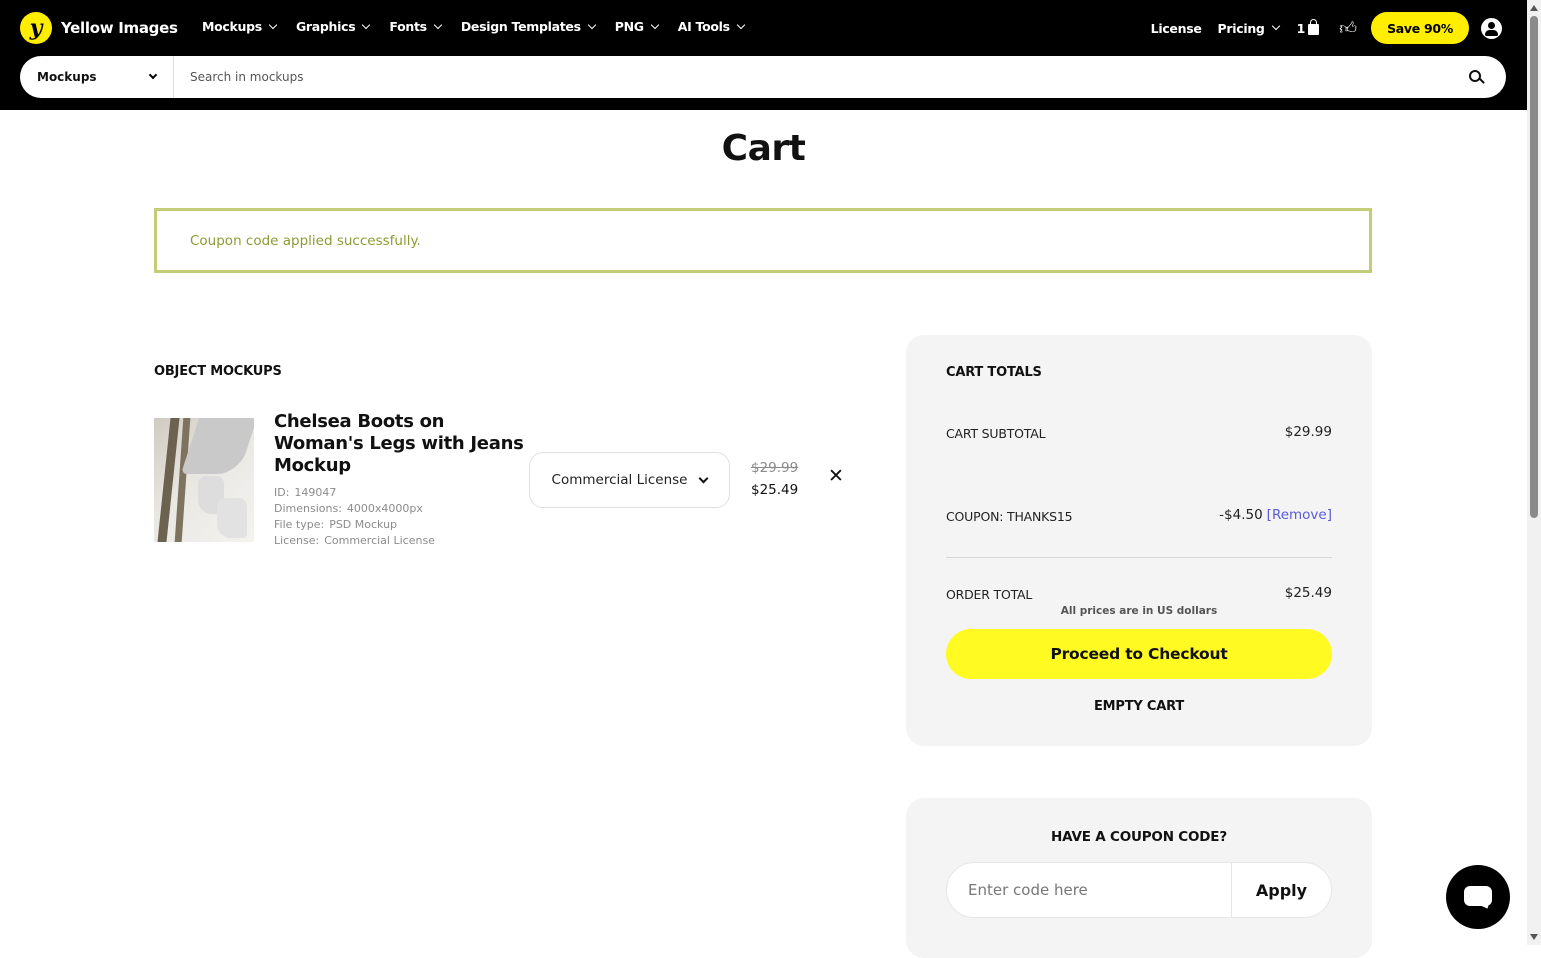 This screenshot has width=1541, height=958. What do you see at coordinates (218, 371) in the screenshot?
I see `cart-section-label: OBJECT MOCKUPS` at bounding box center [218, 371].